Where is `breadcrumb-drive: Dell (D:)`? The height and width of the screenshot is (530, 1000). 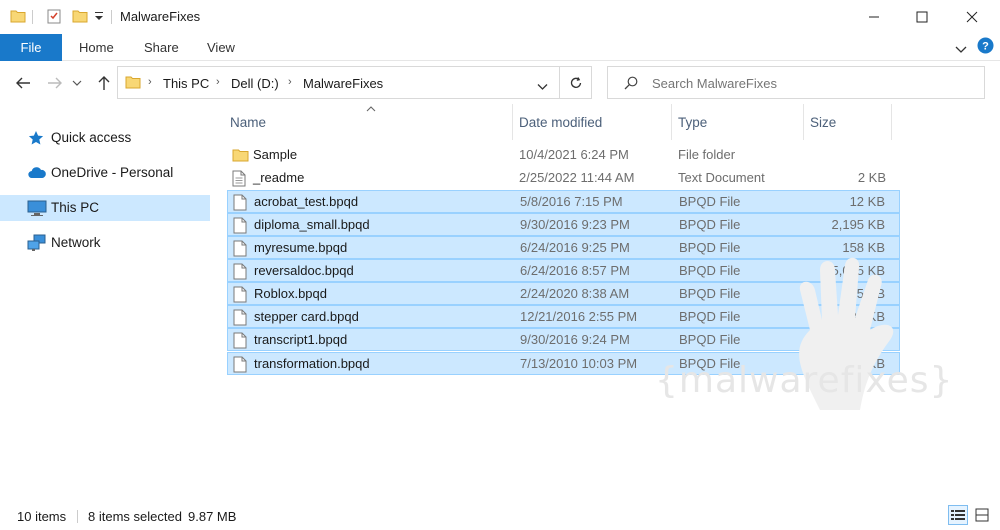
breadcrumb-drive: Dell (D:) is located at coordinates (255, 83).